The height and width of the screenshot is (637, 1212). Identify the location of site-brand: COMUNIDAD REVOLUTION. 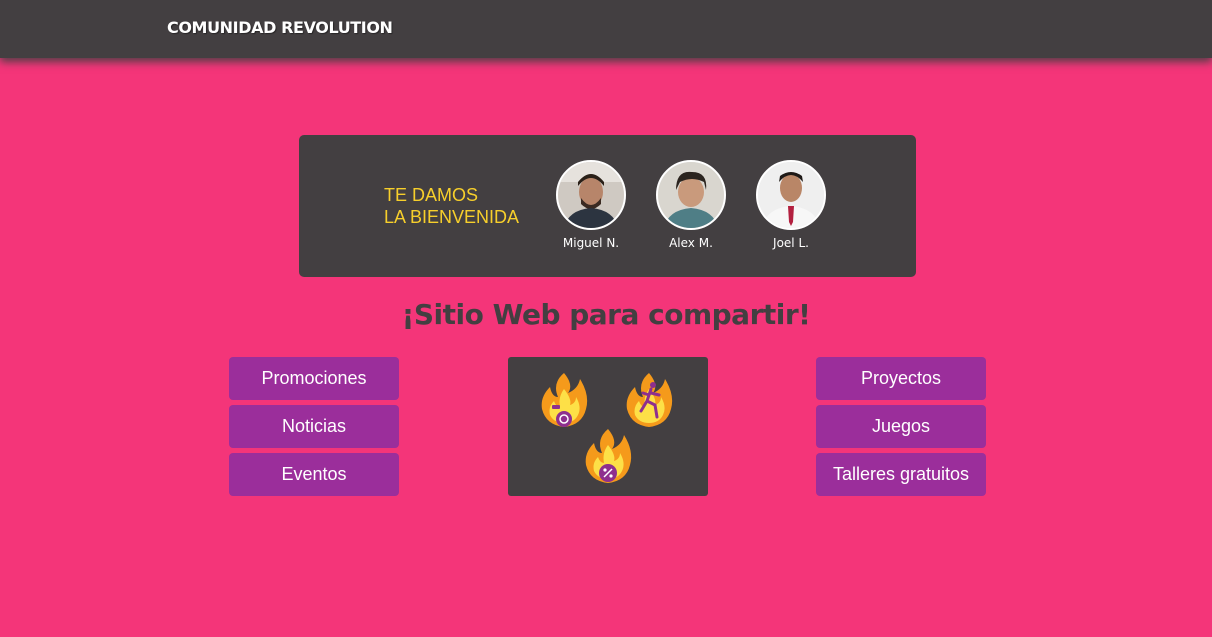
(280, 27).